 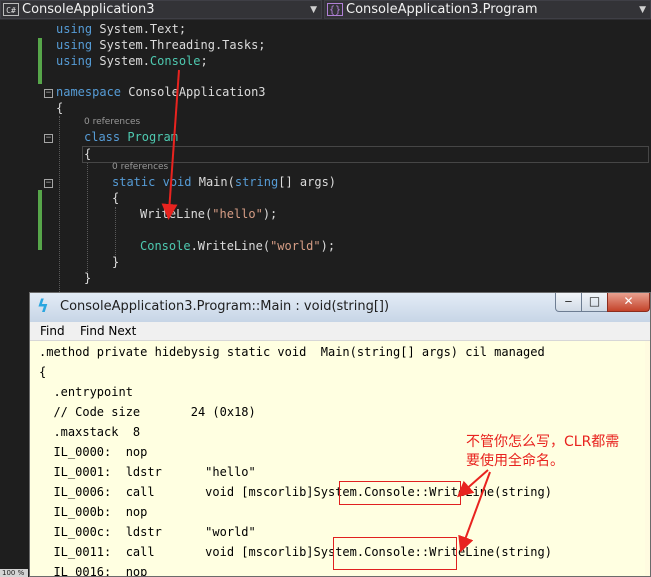 I want to click on type-dropdown: {} ConsoleApplication3.Program ▼, so click(x=487, y=9).